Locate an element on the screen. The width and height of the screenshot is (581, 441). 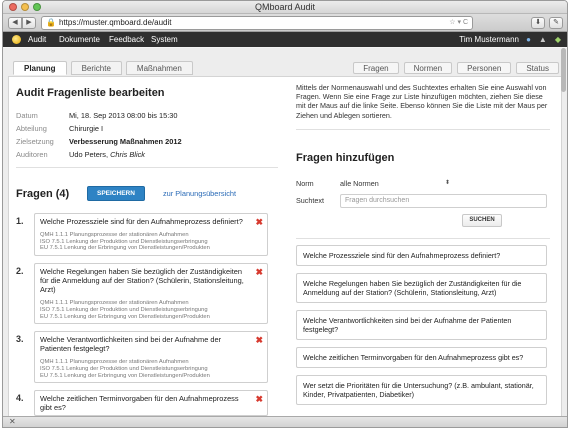
tab-massnahmen: Maßnahmen is located at coordinates (159, 68).